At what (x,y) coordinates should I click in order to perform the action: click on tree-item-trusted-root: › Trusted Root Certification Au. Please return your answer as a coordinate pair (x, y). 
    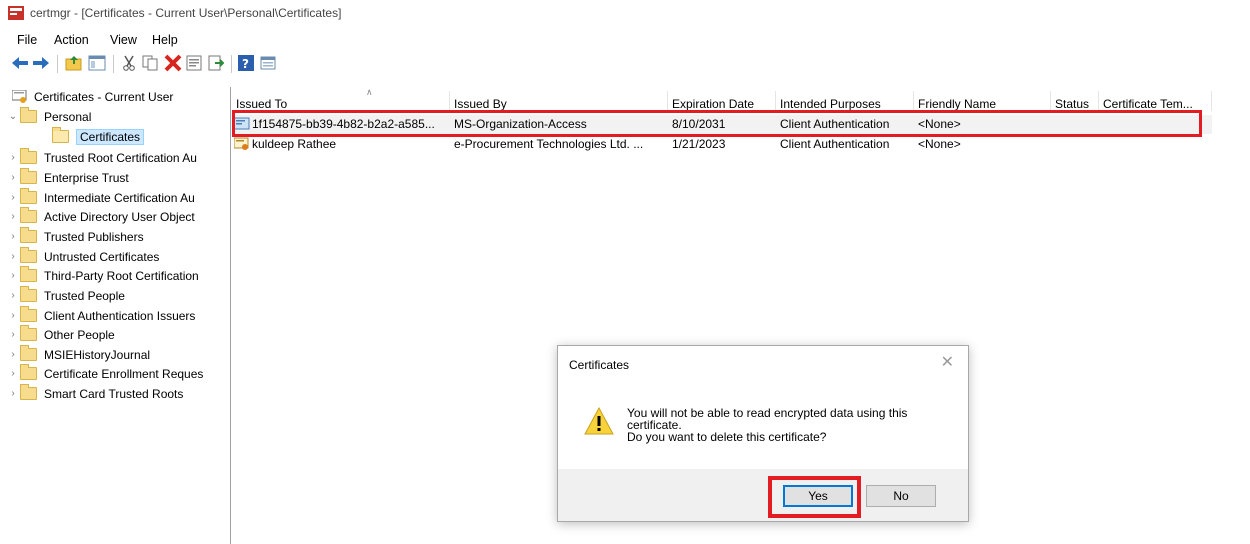
    Looking at the image, I should click on (101, 157).